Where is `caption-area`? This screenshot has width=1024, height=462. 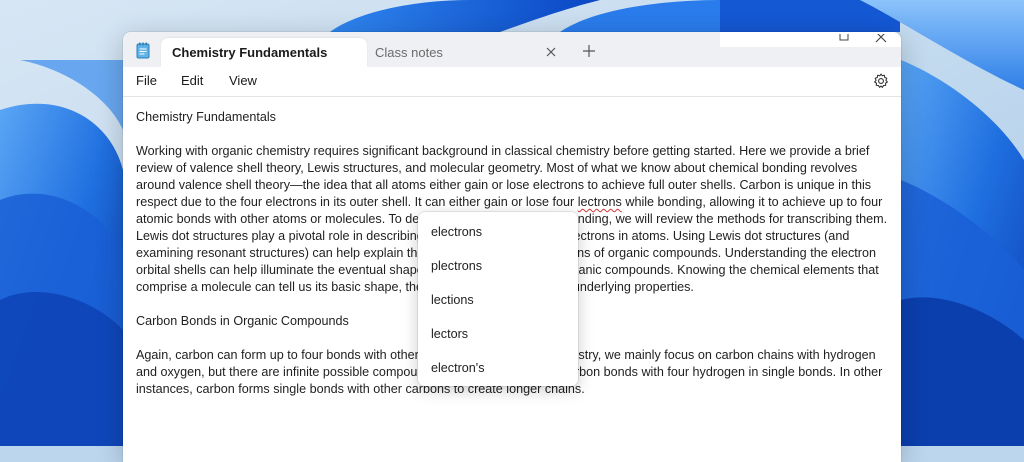 caption-area is located at coordinates (810, 39).